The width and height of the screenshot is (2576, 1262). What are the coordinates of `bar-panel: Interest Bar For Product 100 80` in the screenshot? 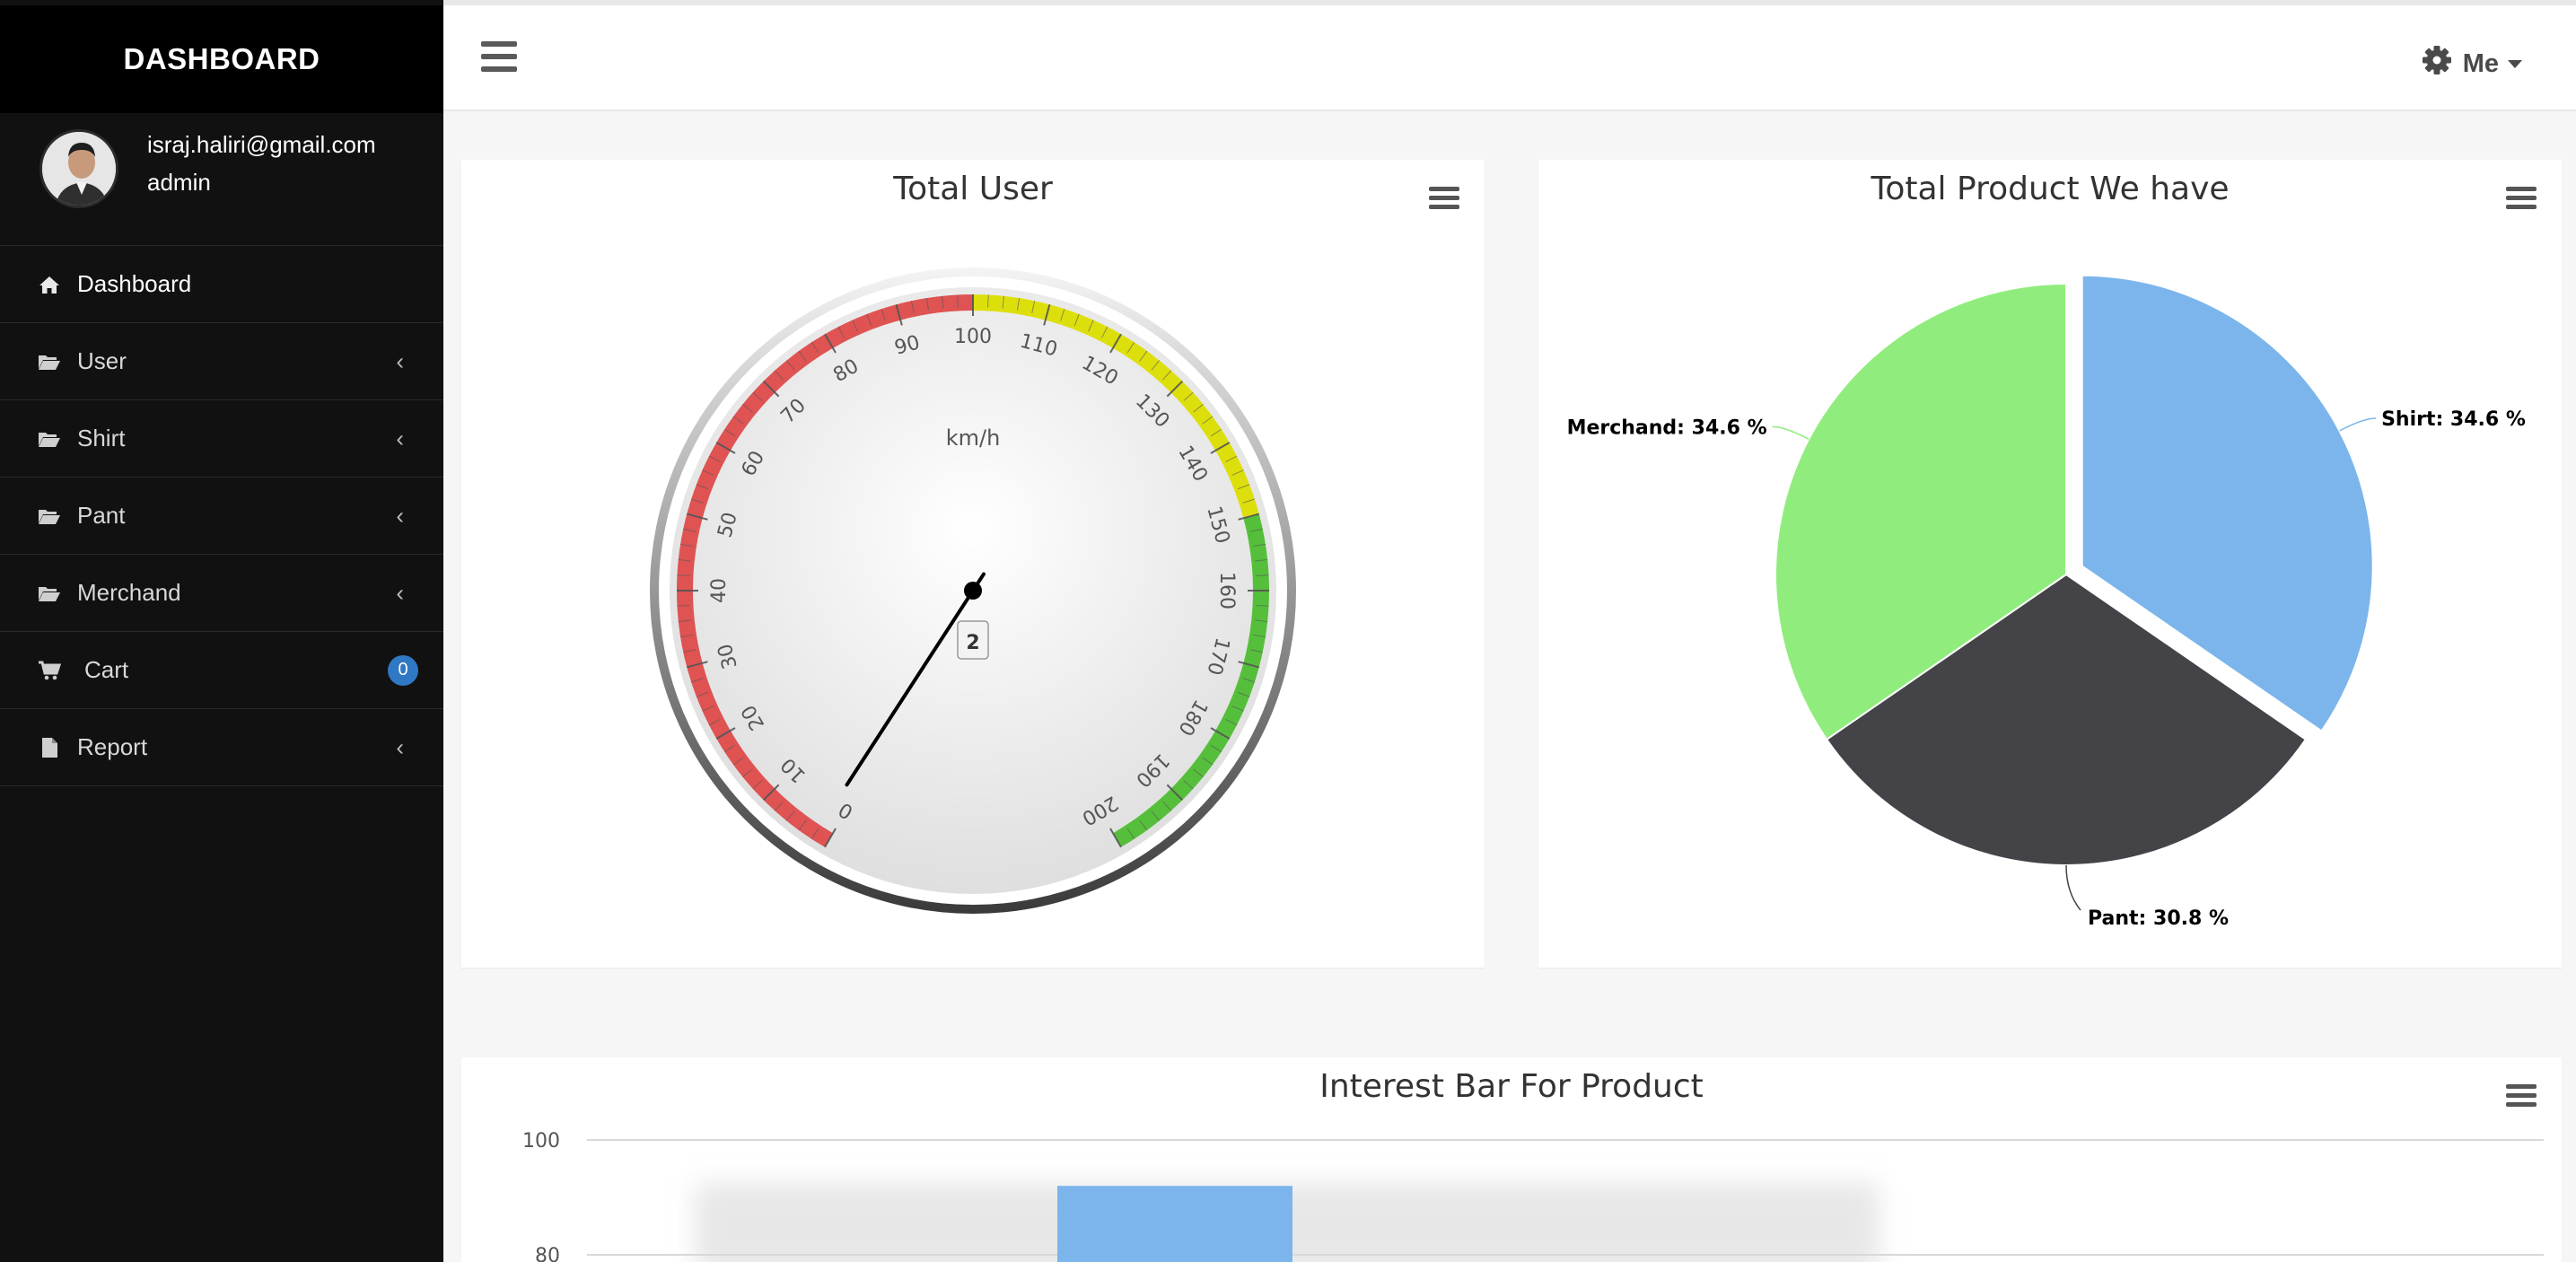 It's located at (1511, 1159).